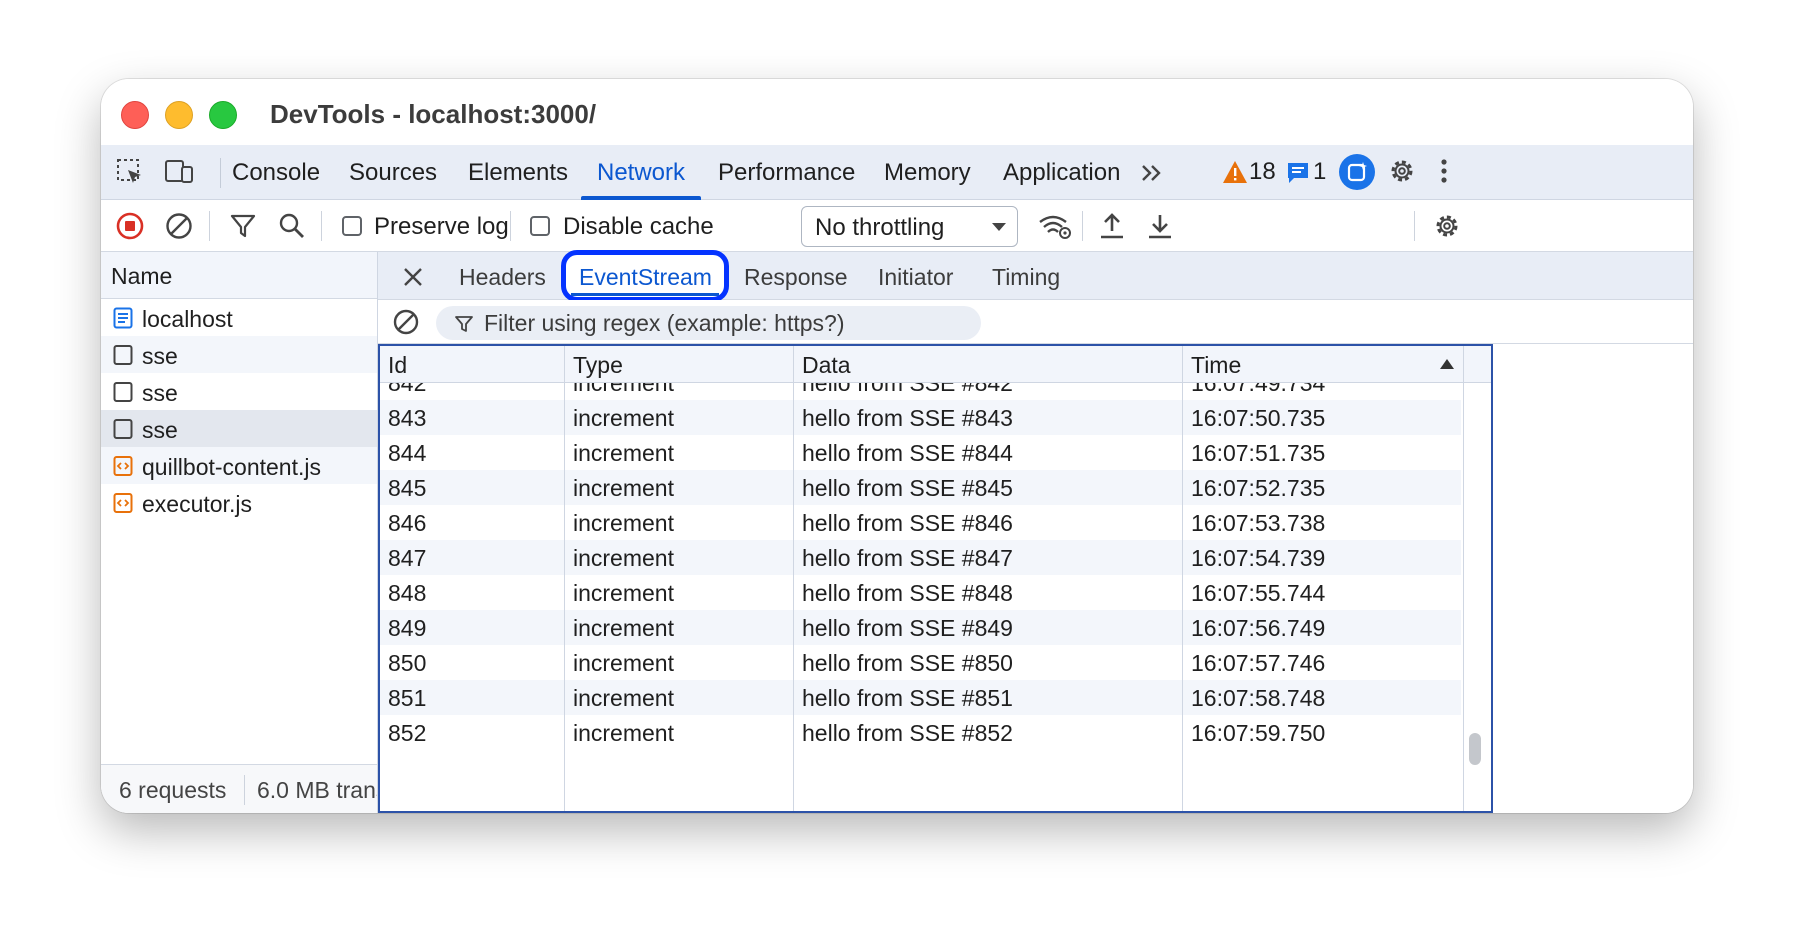 The width and height of the screenshot is (1794, 934). Describe the element at coordinates (1152, 173) in the screenshot. I see `more-tabs-chevron-icon` at that location.